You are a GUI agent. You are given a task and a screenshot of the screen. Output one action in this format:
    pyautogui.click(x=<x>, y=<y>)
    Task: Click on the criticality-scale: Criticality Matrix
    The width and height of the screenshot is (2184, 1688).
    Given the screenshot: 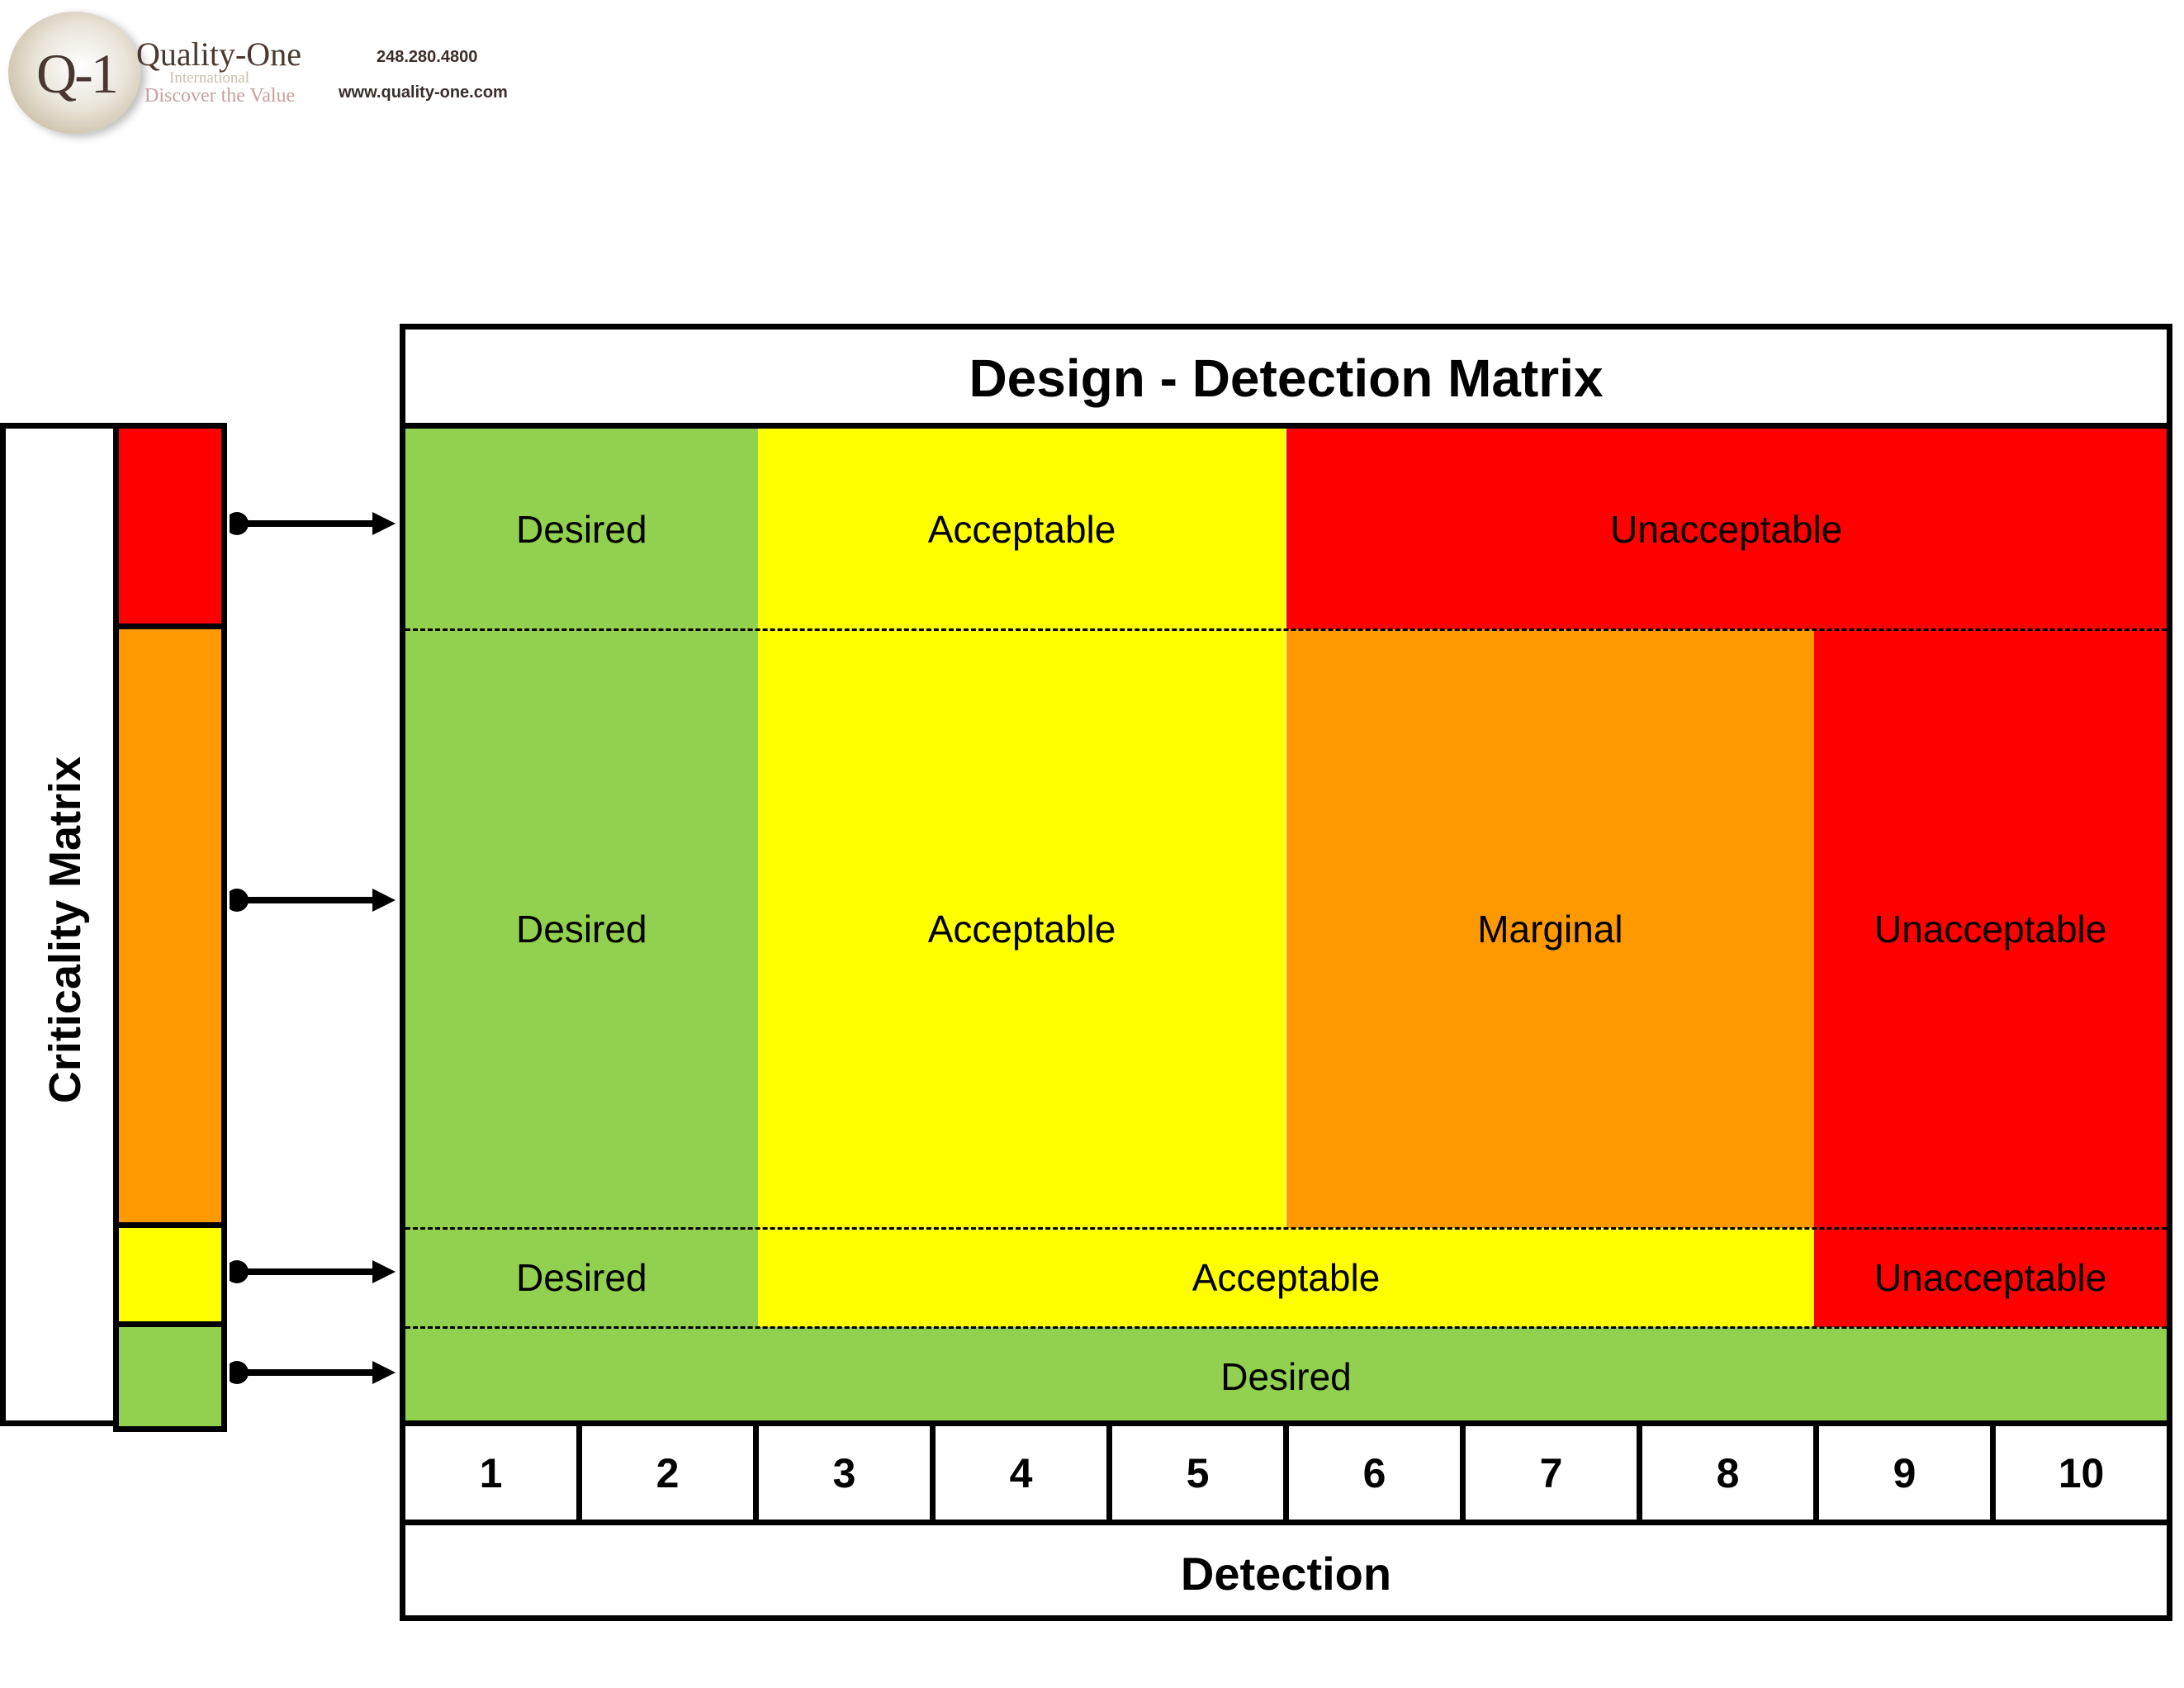 What is the action you would take?
    pyautogui.click(x=113, y=927)
    